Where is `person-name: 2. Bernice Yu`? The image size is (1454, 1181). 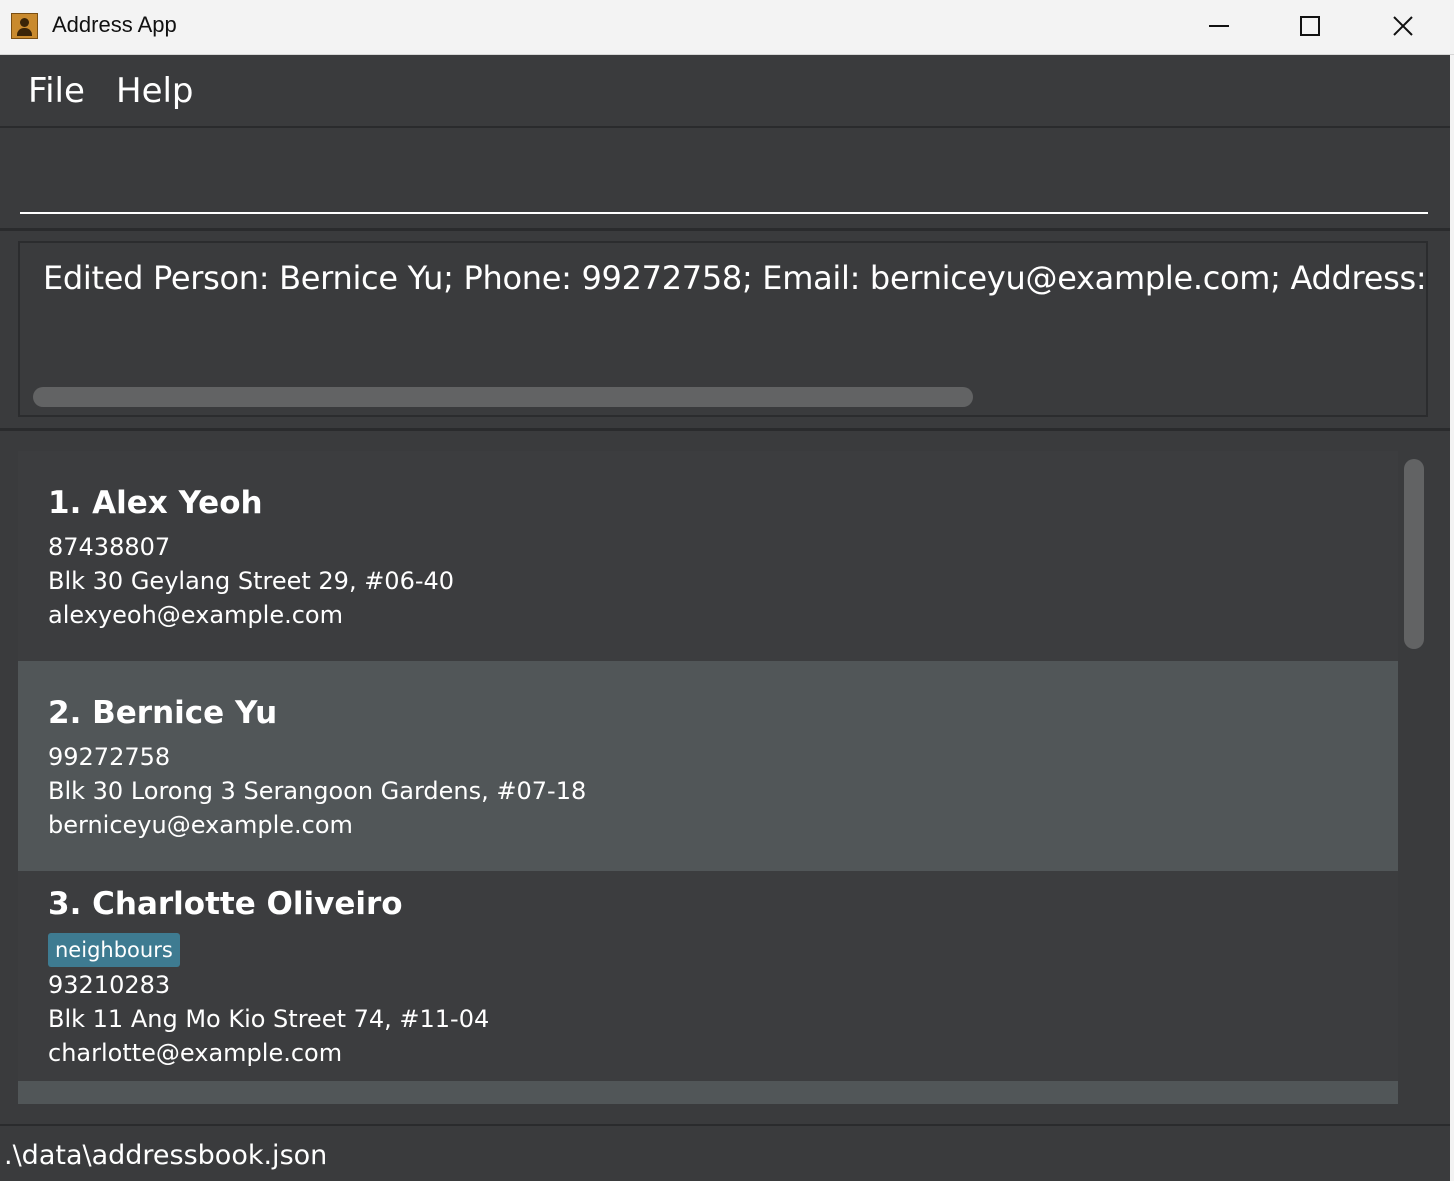 person-name: 2. Bernice Yu is located at coordinates (163, 713).